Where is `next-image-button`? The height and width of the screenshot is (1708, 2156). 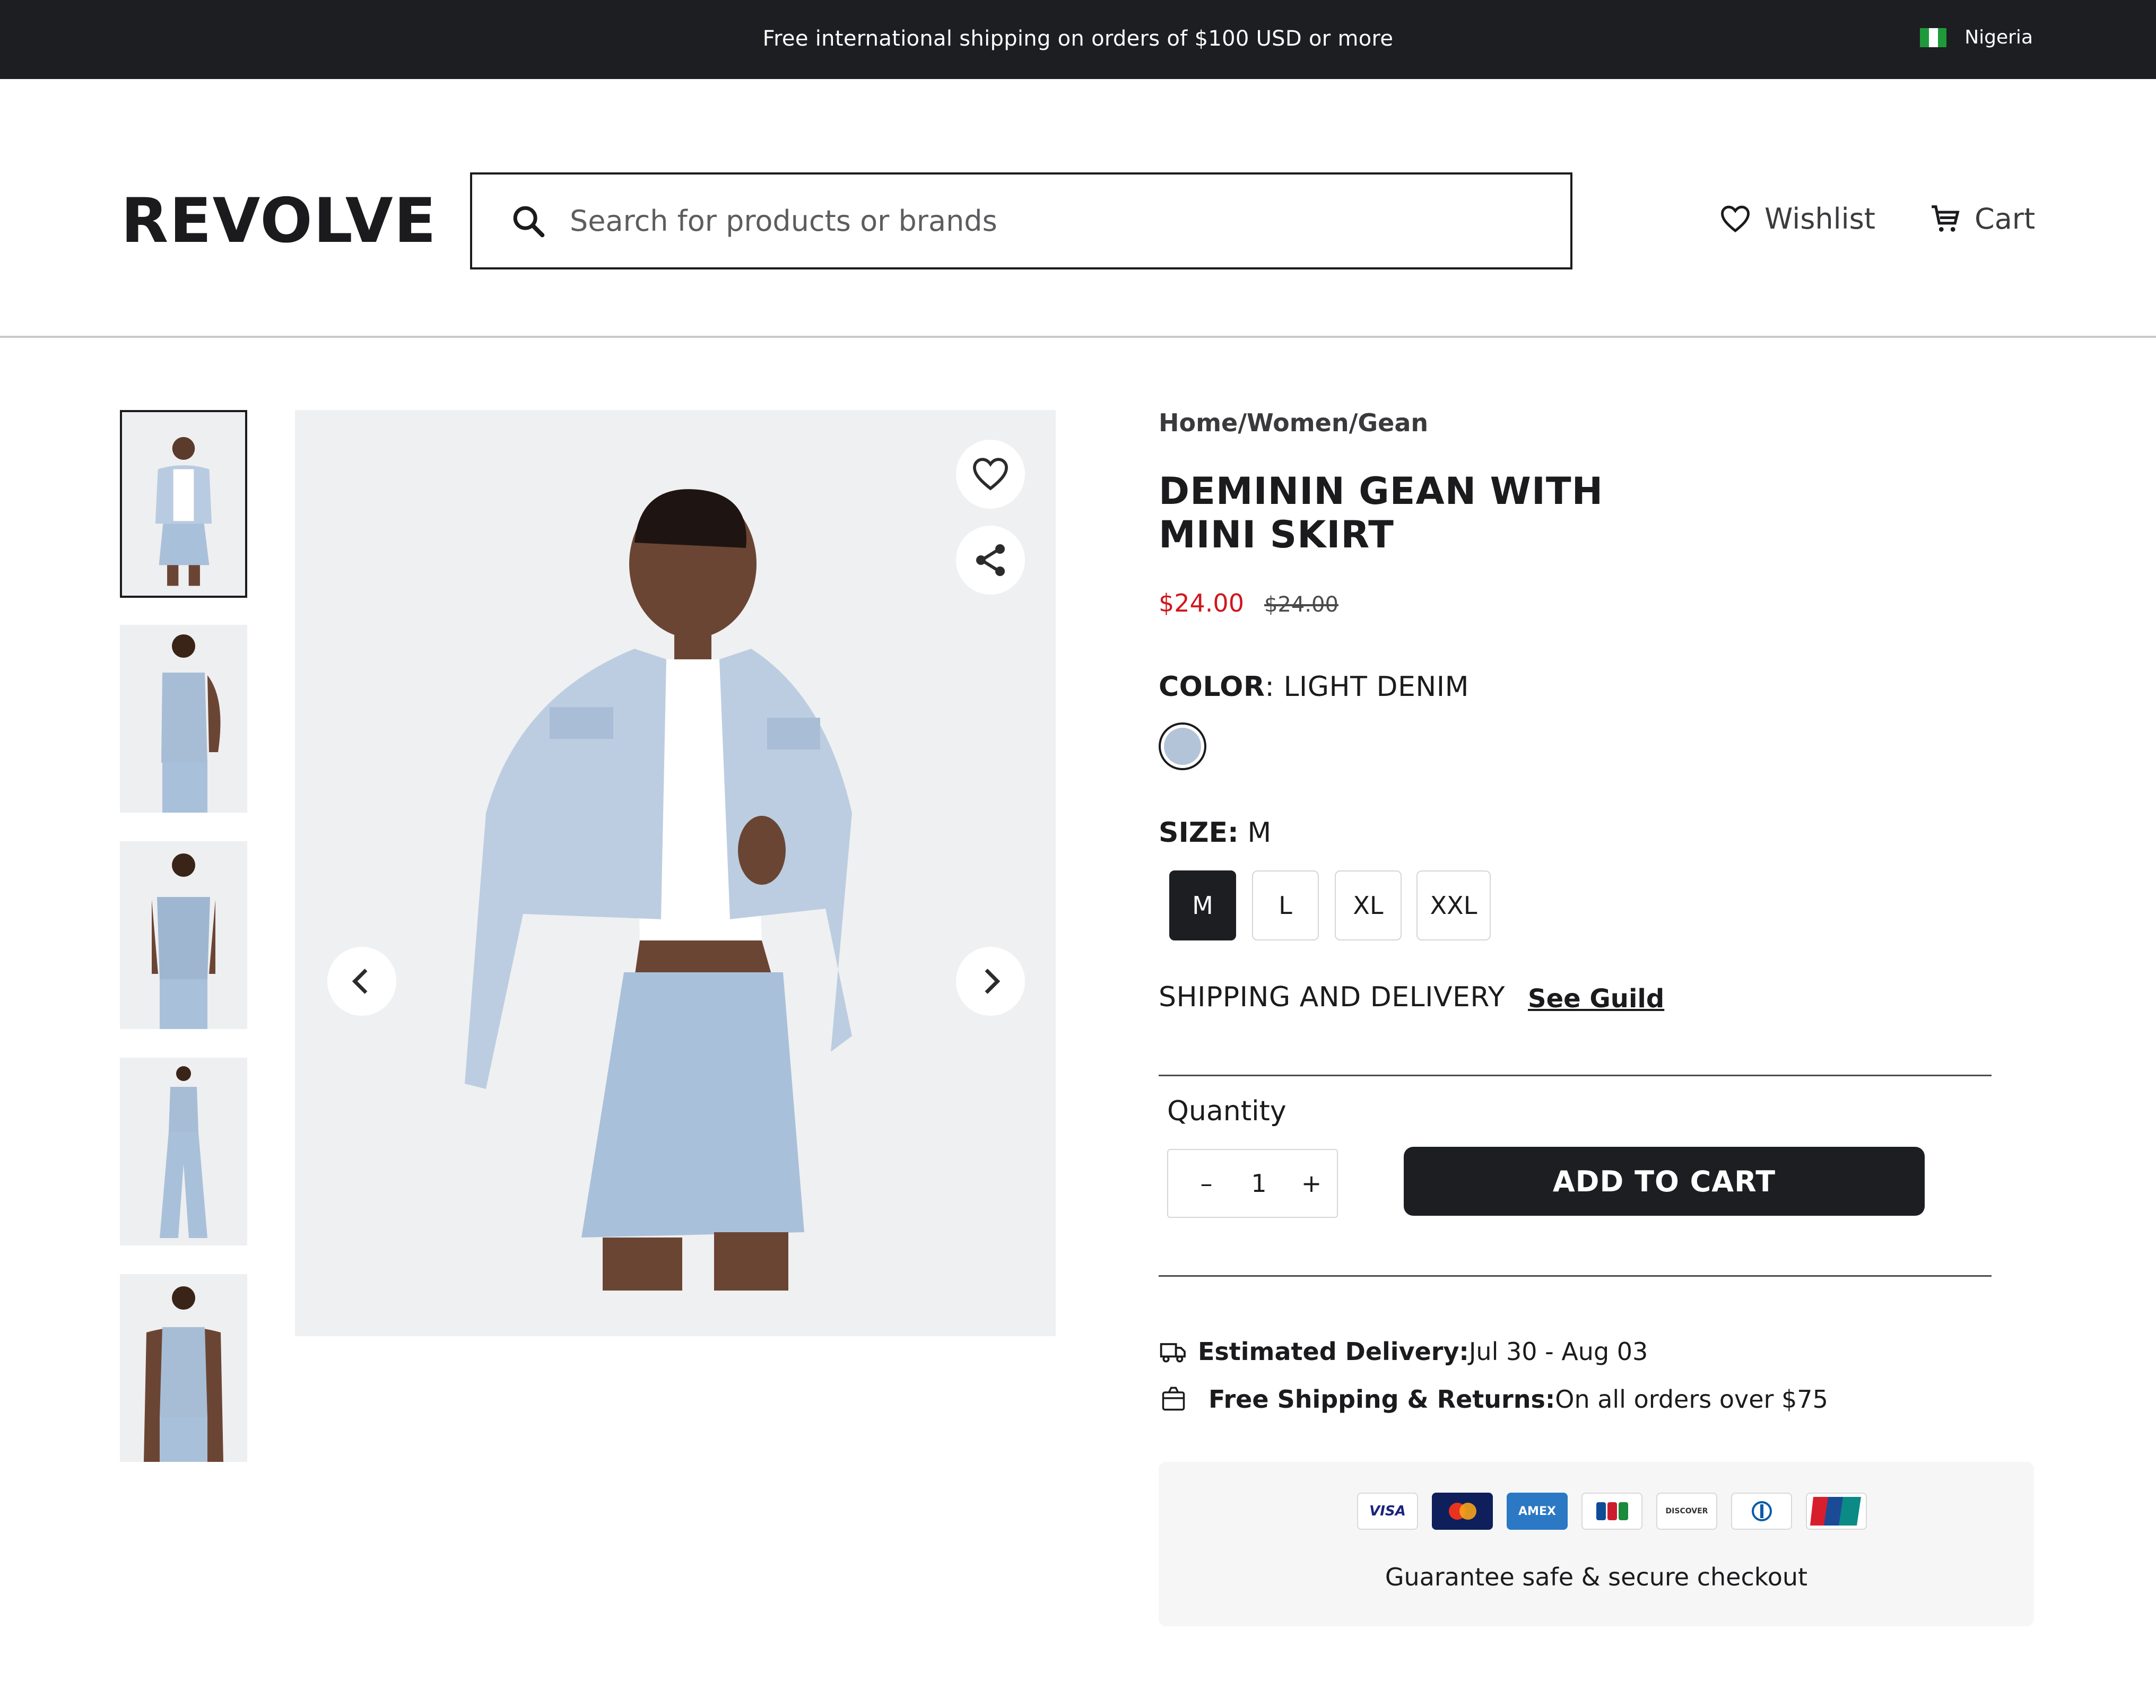 next-image-button is located at coordinates (990, 982).